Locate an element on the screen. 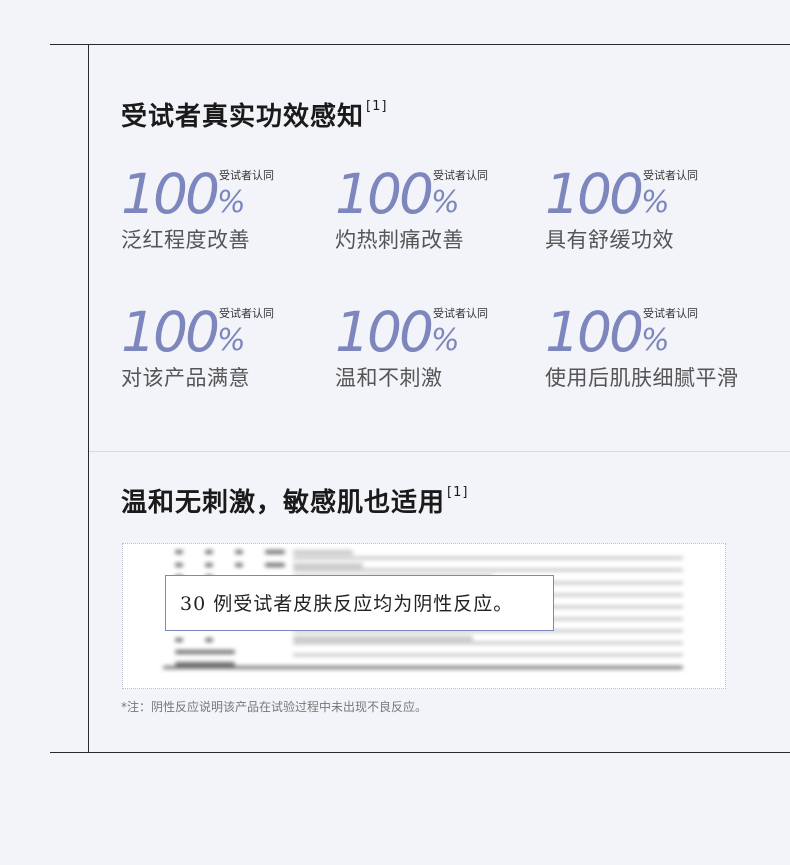 Image resolution: width=790 pixels, height=865 pixels. stat-label: 温和不刺激 is located at coordinates (389, 378).